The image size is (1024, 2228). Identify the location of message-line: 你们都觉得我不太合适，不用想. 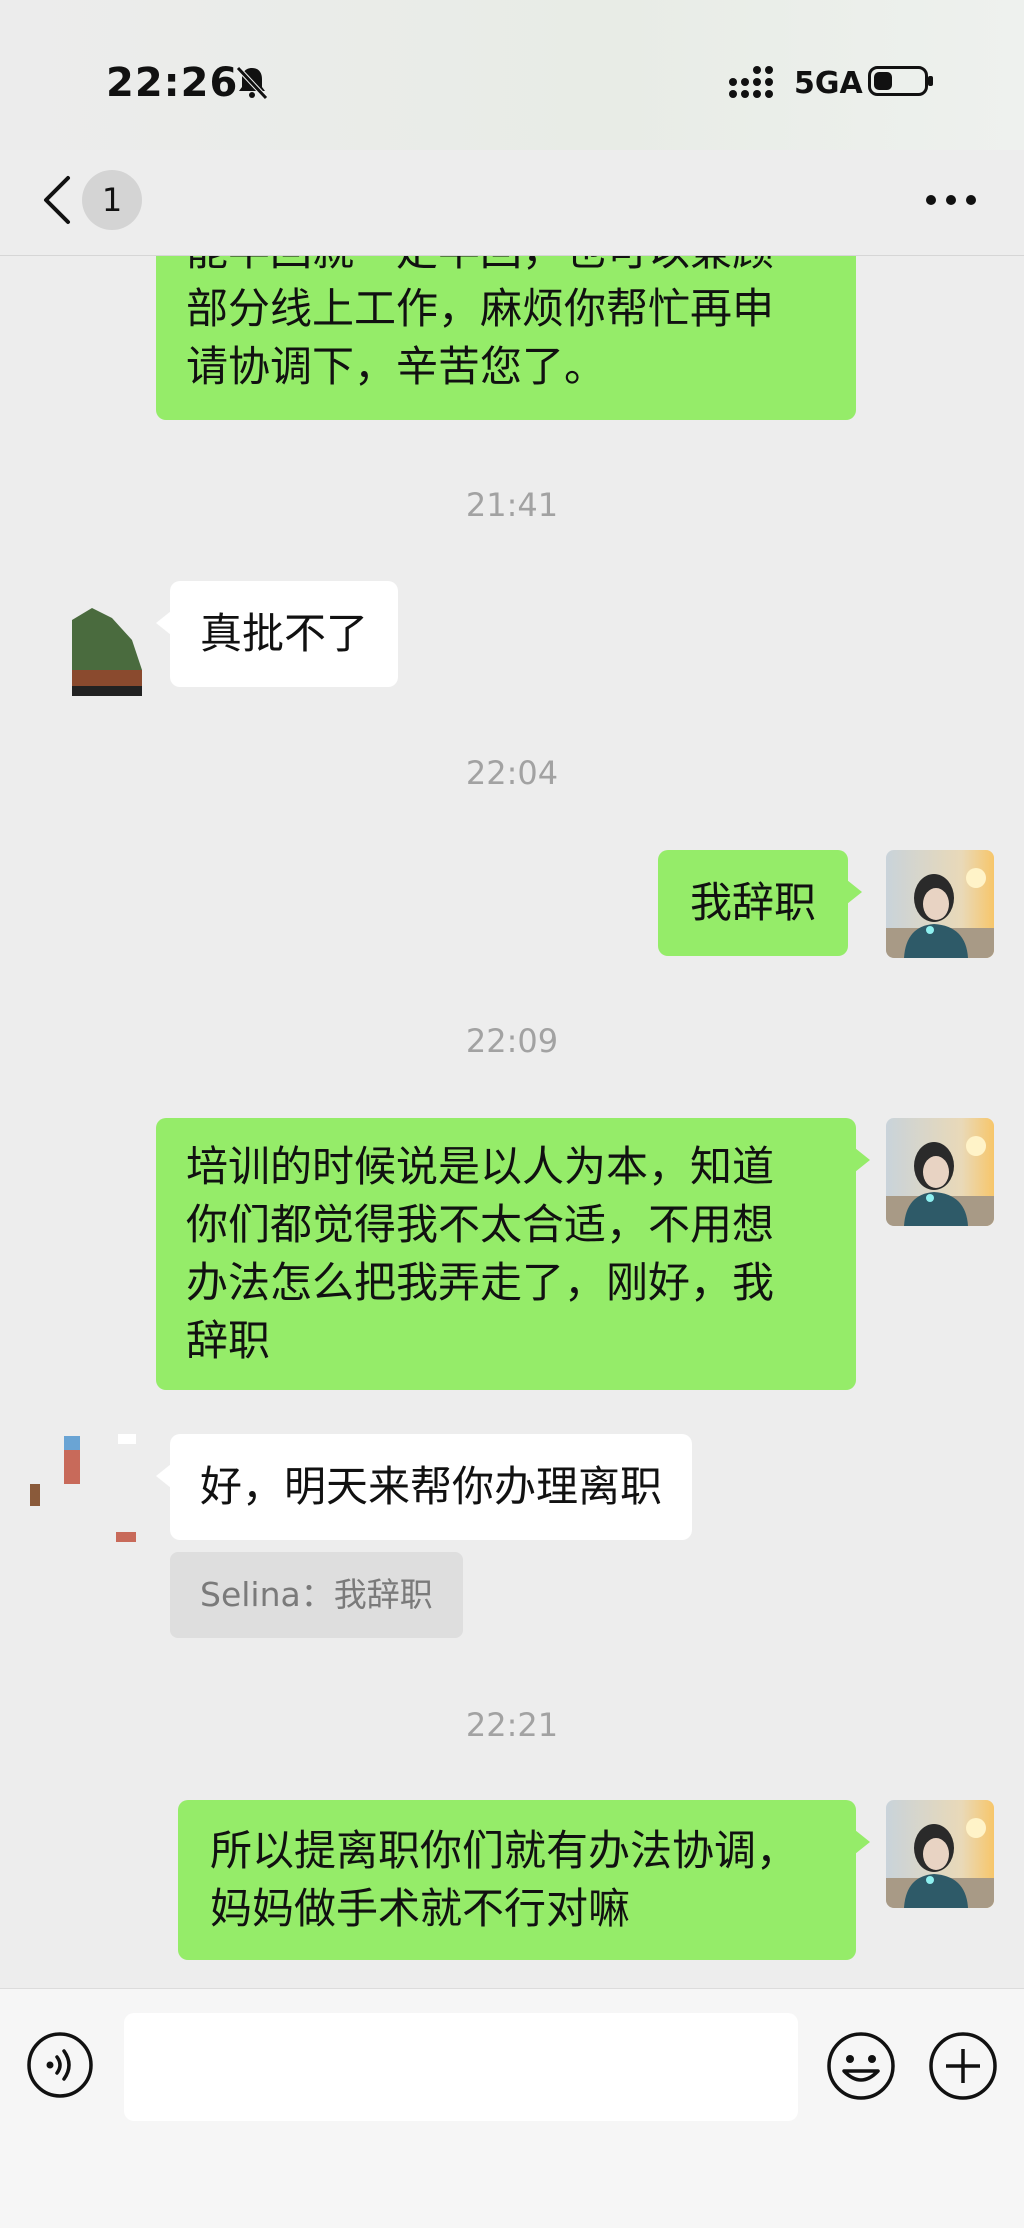
(480, 1224).